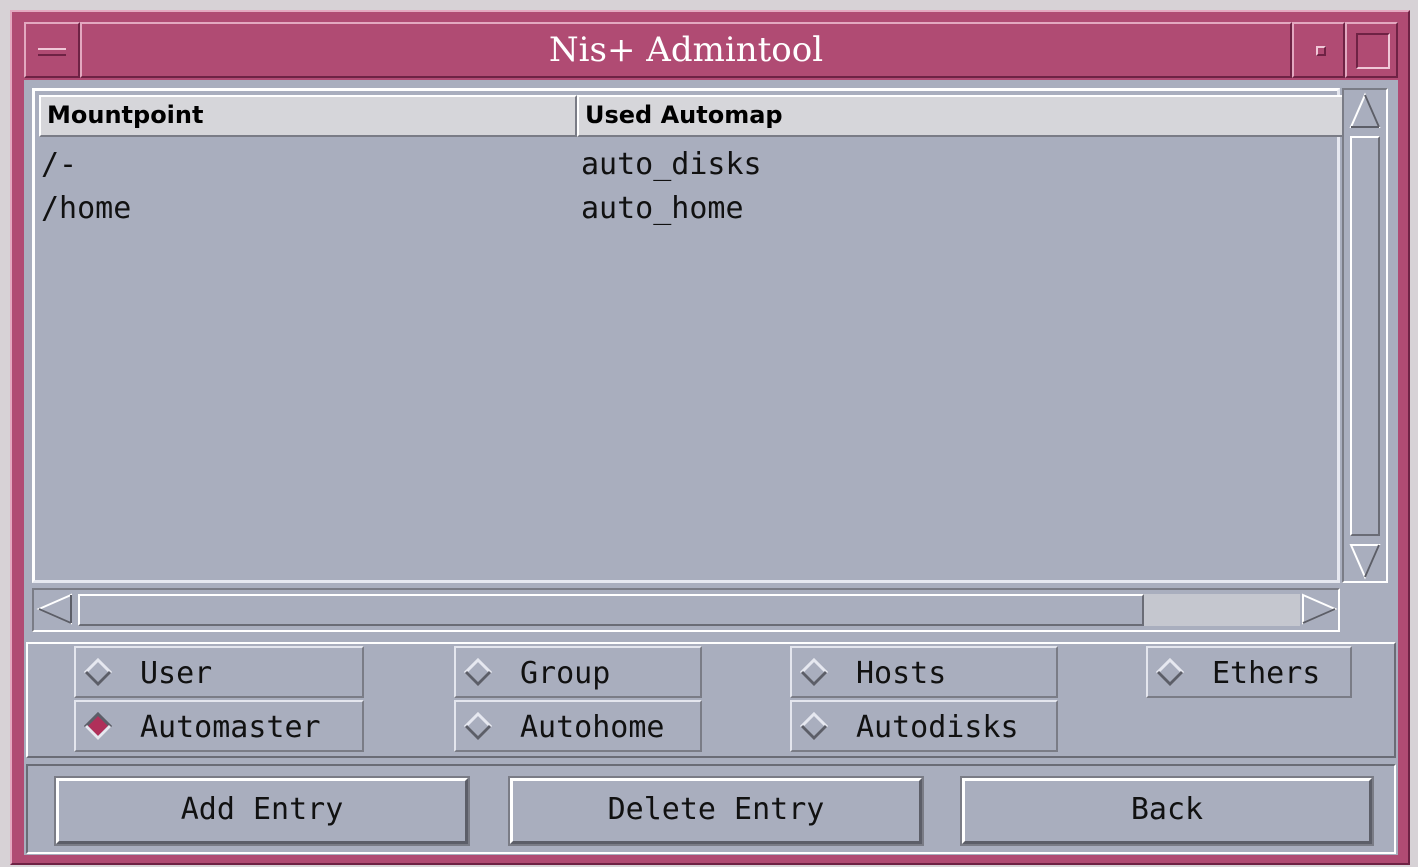  Describe the element at coordinates (565, 673) in the screenshot. I see `radio-label: Group` at that location.